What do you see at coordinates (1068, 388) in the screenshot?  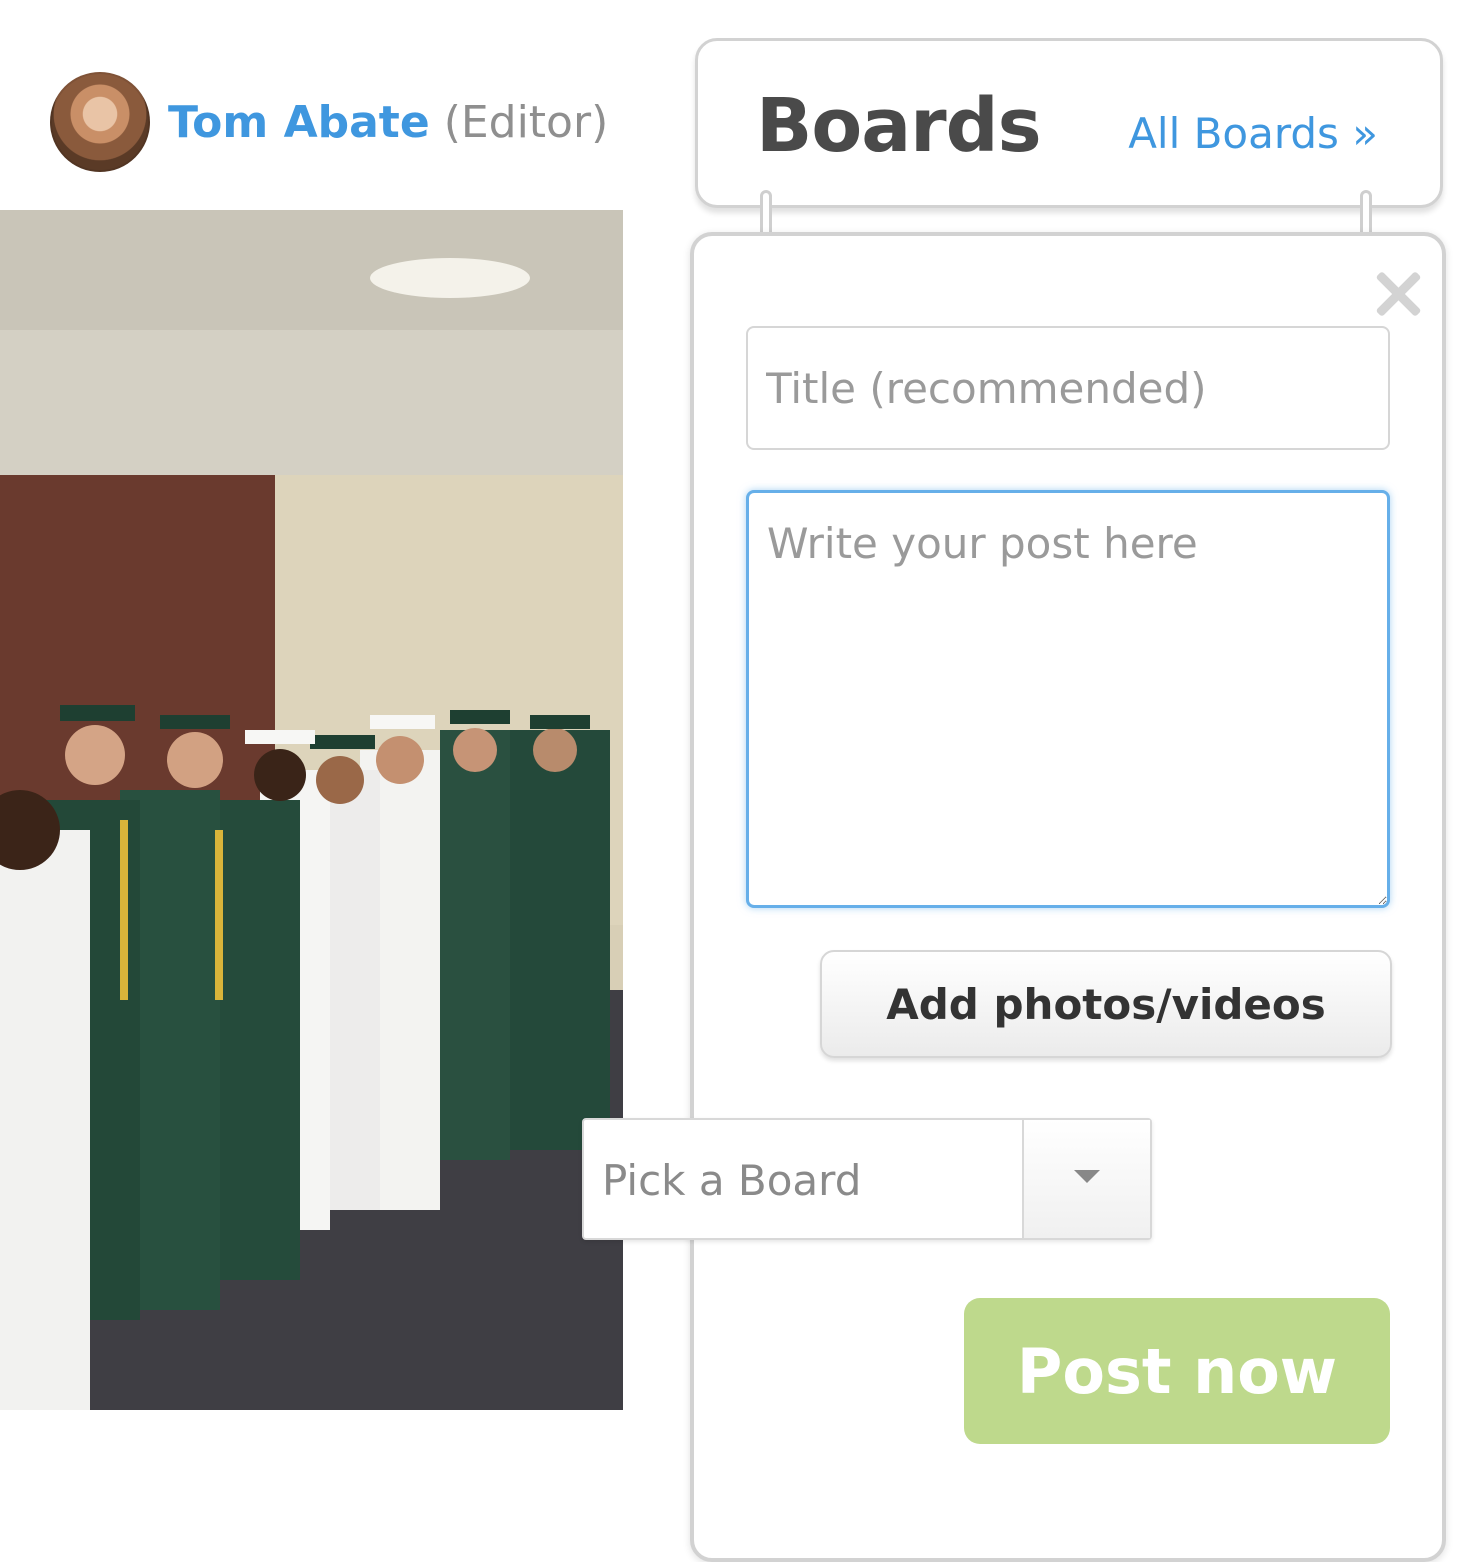 I see `title-input` at bounding box center [1068, 388].